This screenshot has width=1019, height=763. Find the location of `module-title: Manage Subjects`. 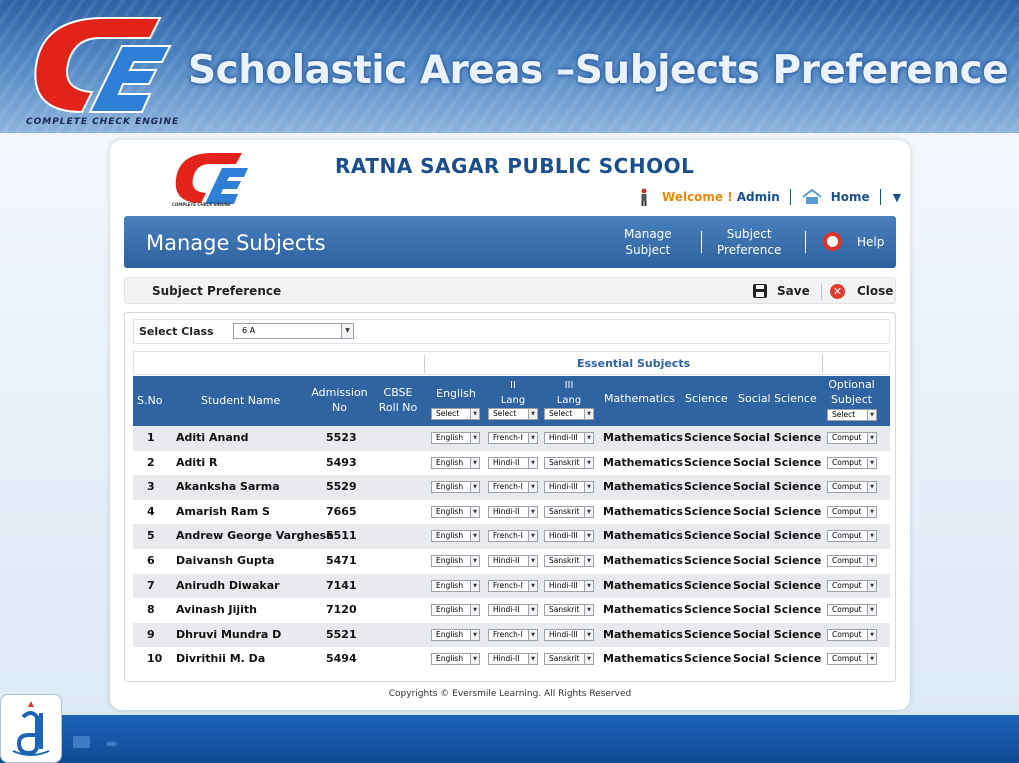

module-title: Manage Subjects is located at coordinates (236, 243).